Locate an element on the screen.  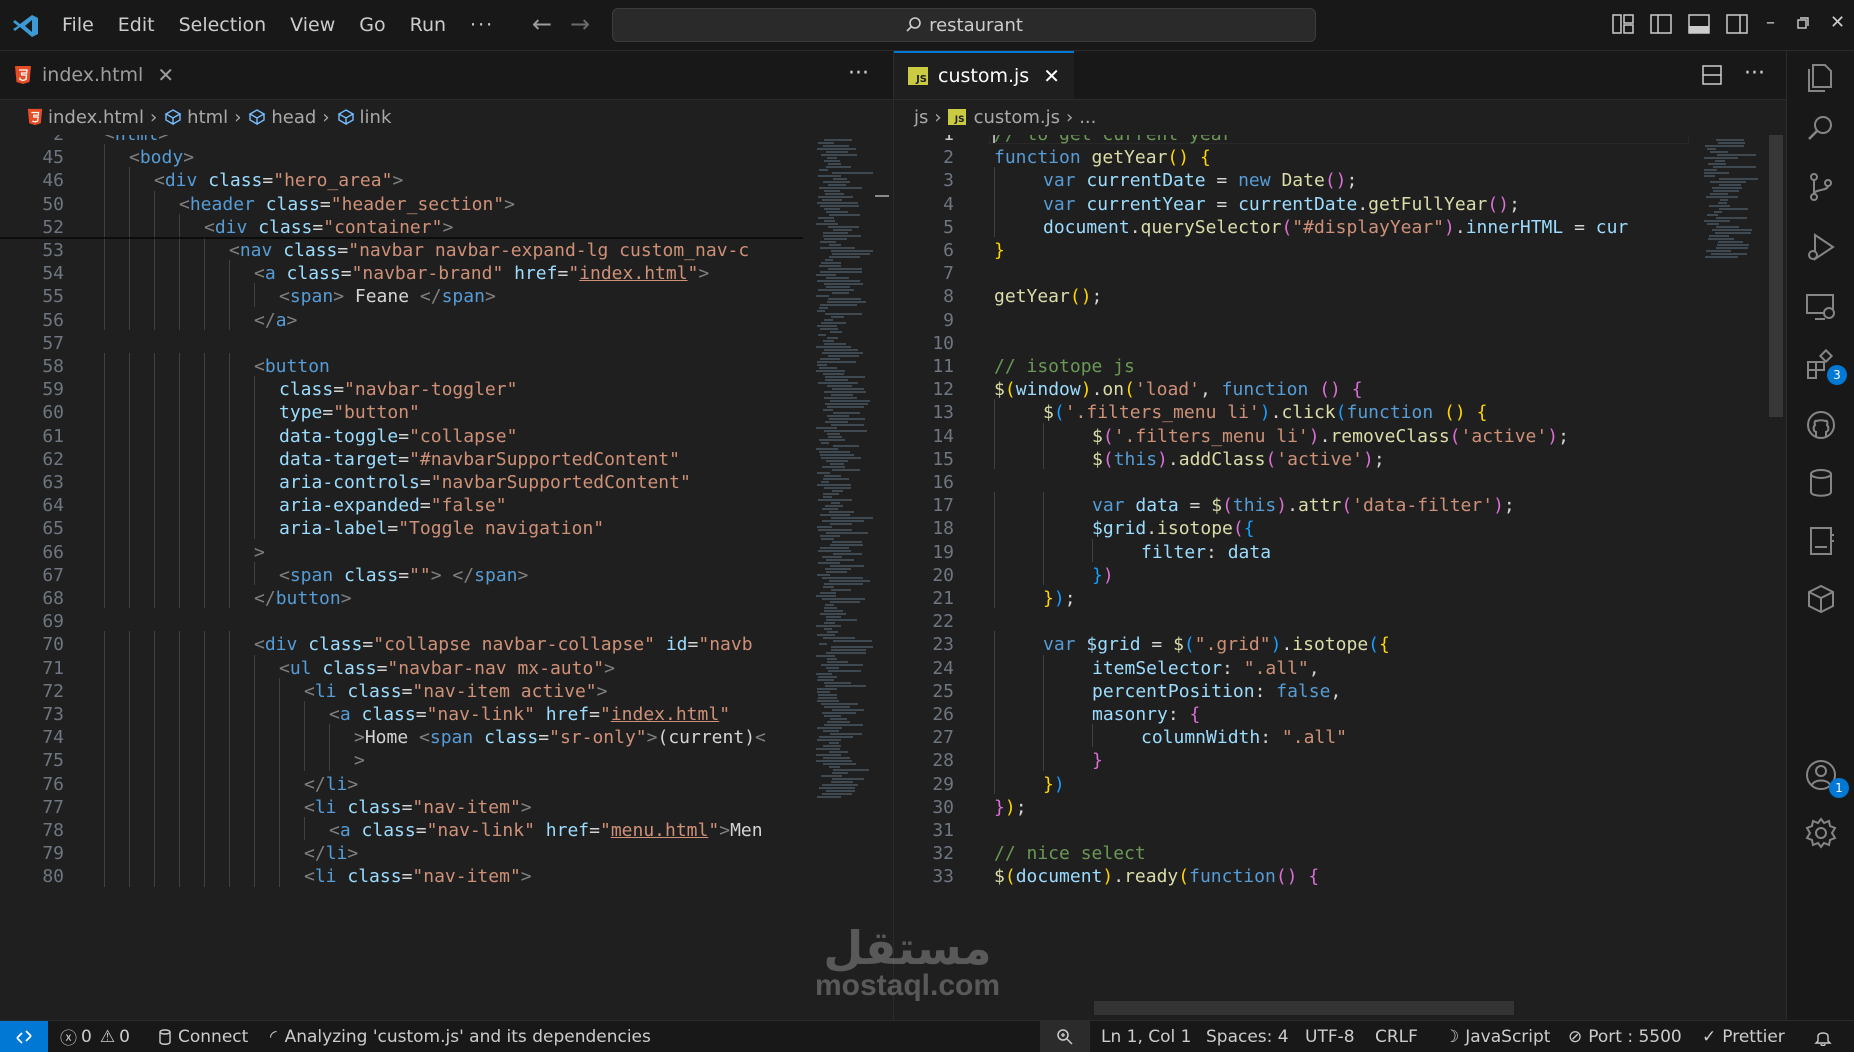
toggle-primary-sidebar-icon is located at coordinates (1661, 24).